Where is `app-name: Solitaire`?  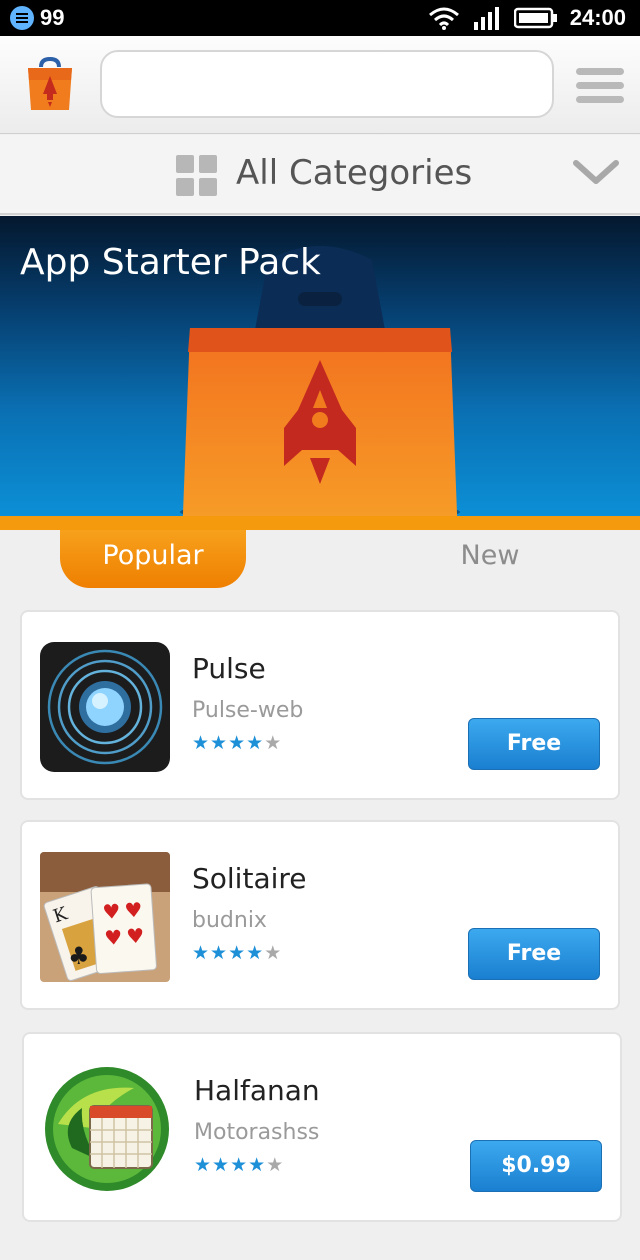
app-name: Solitaire is located at coordinates (249, 878).